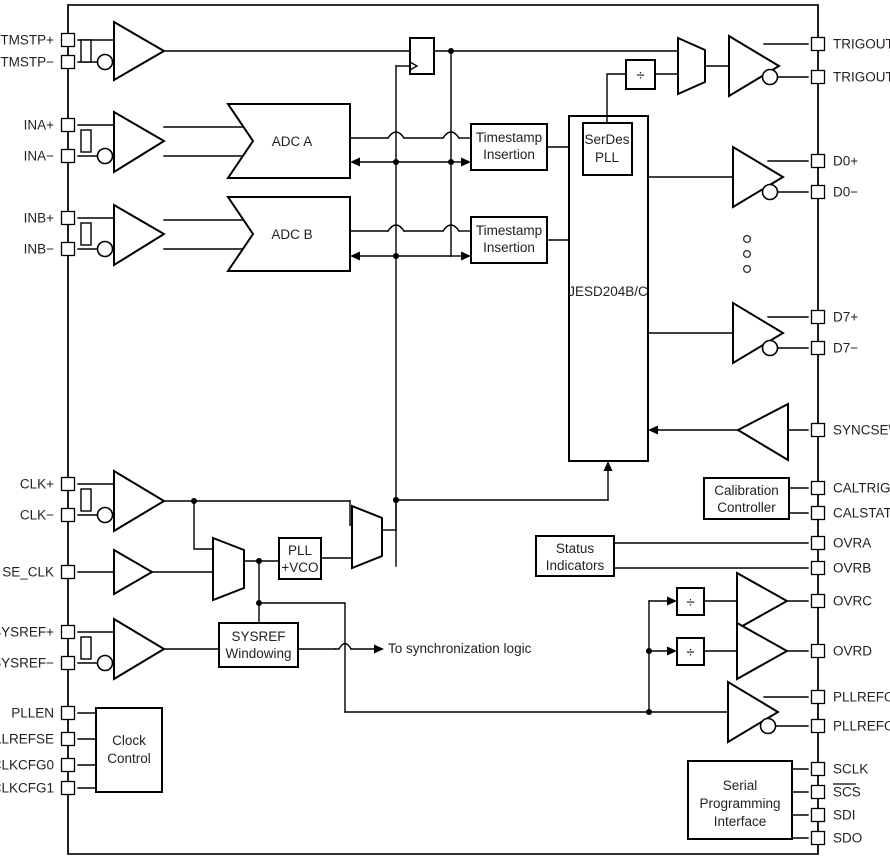 The height and width of the screenshot is (860, 890). What do you see at coordinates (818, 838) in the screenshot?
I see `pin-box-sdo` at bounding box center [818, 838].